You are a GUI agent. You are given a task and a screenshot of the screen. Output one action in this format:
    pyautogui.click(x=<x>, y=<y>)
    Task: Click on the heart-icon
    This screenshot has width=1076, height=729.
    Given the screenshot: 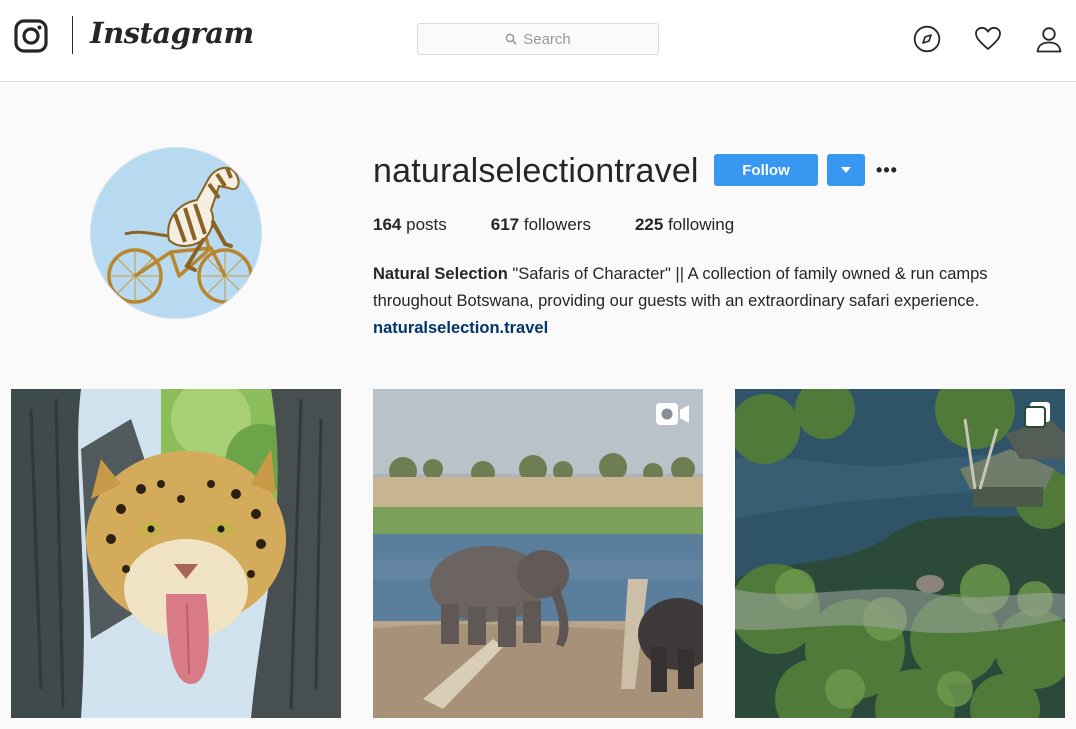 What is the action you would take?
    pyautogui.click(x=988, y=39)
    